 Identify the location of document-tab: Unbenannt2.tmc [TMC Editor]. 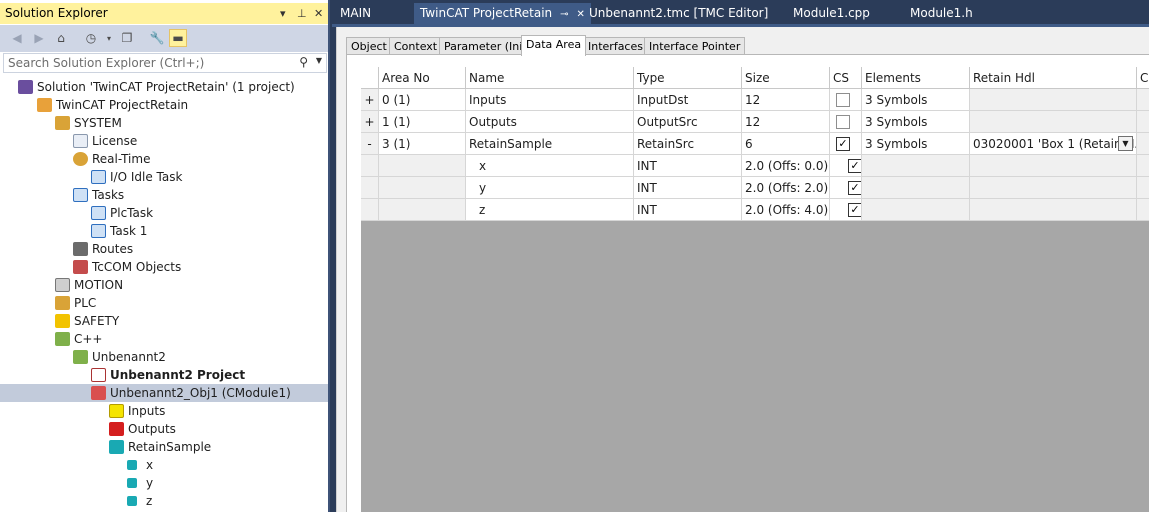
(678, 13).